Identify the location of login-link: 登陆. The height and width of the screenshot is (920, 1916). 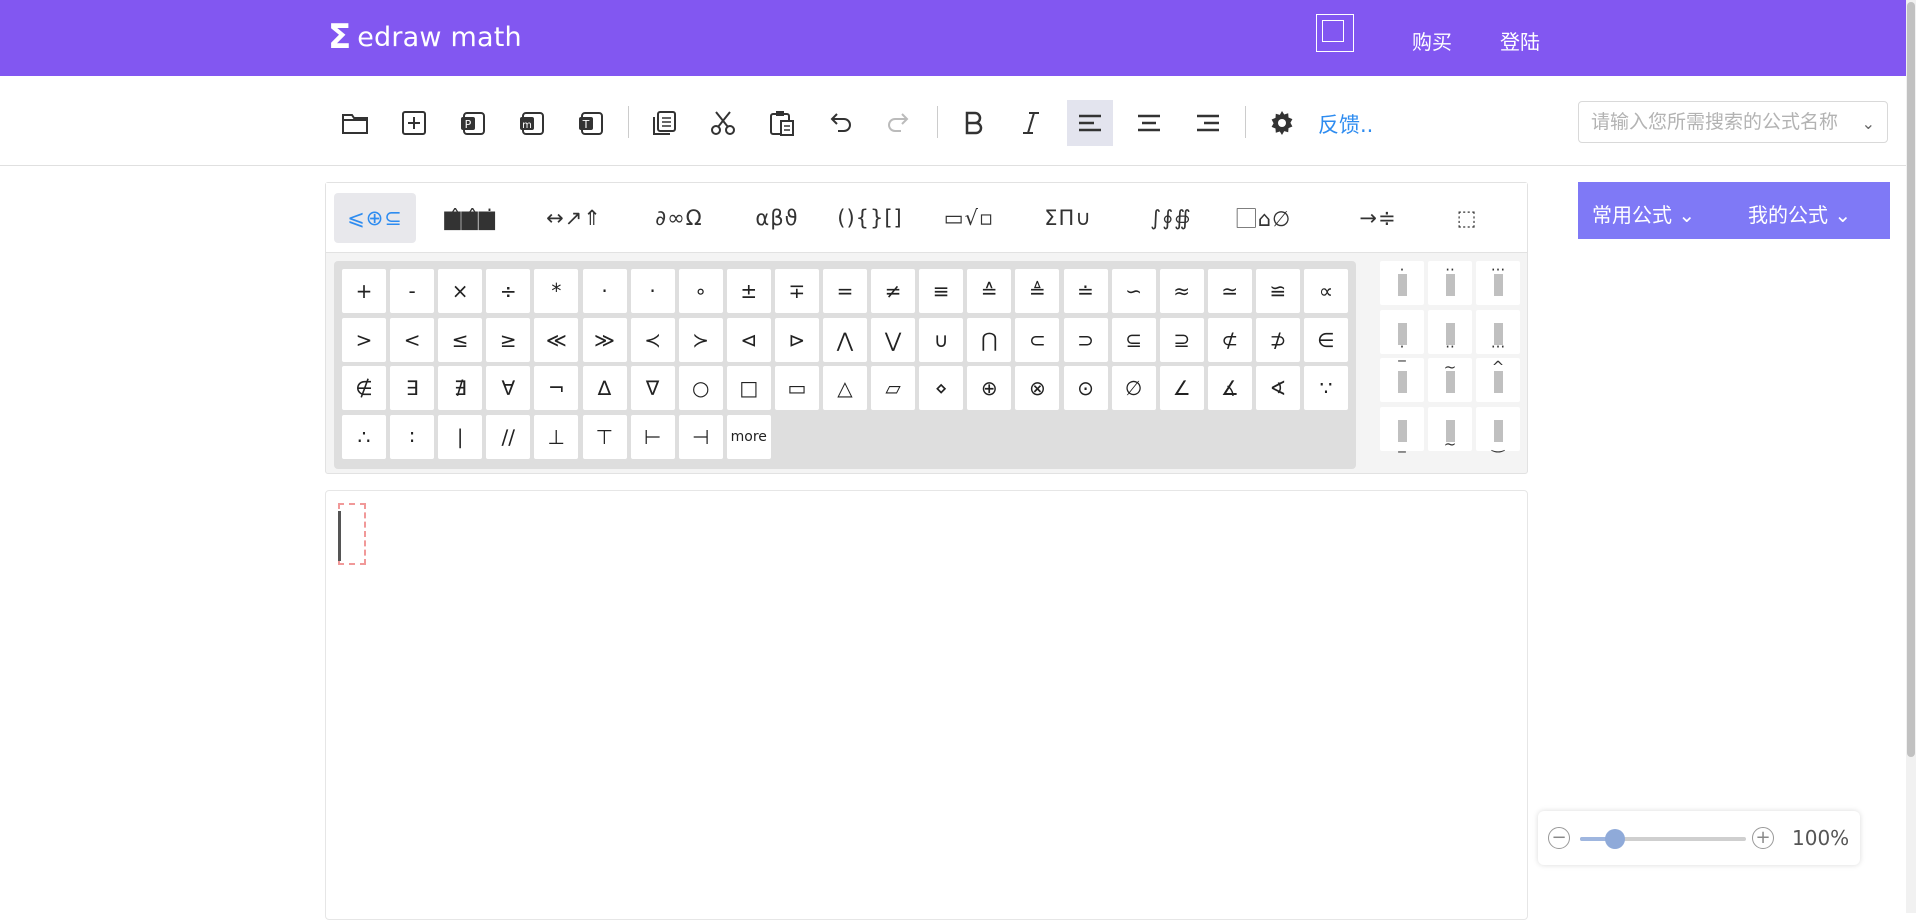
(1520, 40).